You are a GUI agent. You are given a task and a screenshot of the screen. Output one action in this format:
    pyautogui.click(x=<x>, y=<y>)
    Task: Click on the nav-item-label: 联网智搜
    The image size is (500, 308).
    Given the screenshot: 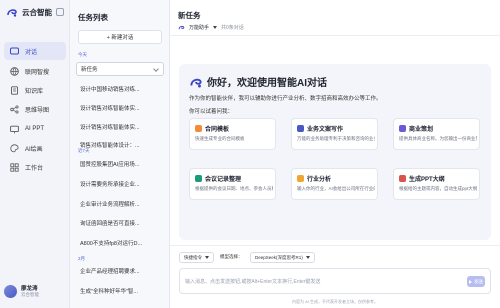 What is the action you would take?
    pyautogui.click(x=37, y=72)
    